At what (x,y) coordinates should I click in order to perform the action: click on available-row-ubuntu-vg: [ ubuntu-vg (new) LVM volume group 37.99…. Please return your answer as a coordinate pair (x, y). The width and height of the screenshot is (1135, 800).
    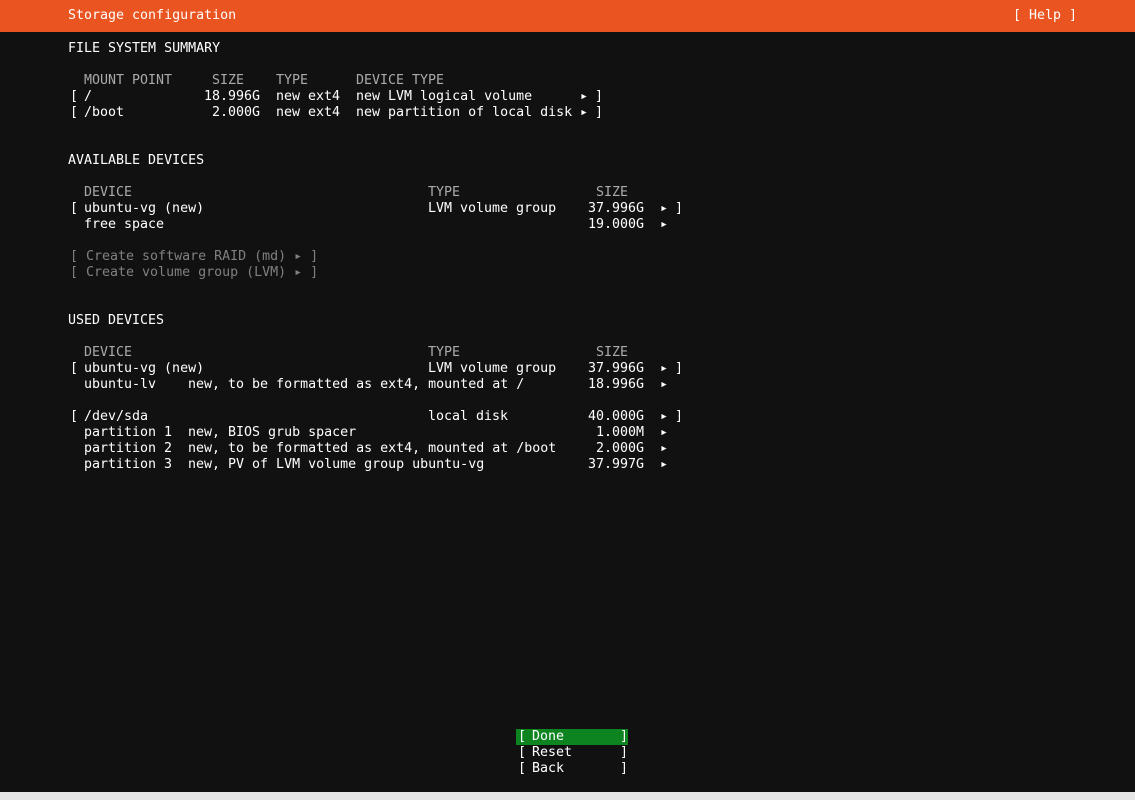
    Looking at the image, I should click on (567, 209).